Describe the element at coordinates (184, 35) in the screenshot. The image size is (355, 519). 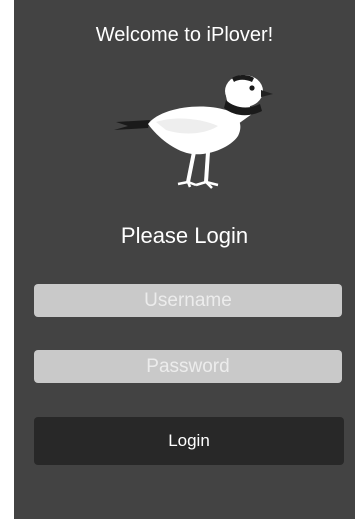
I see `page-title: Welcome to iPlover!` at that location.